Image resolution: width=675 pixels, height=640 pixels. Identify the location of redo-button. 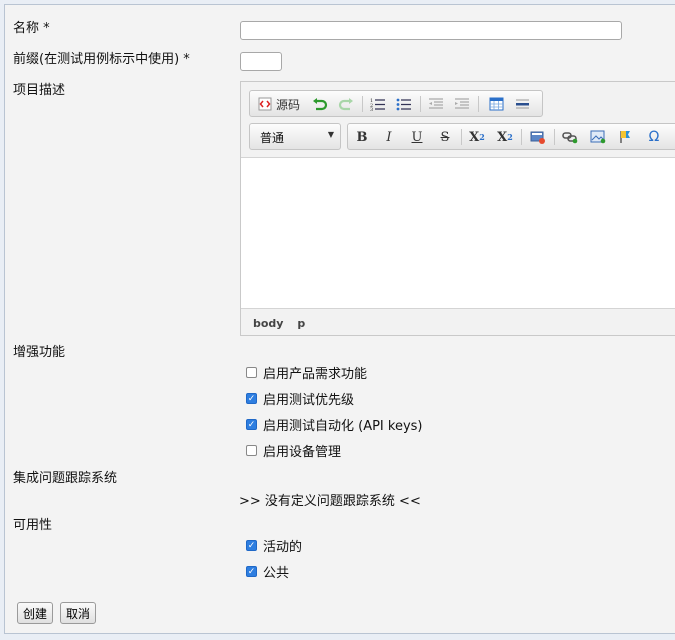
(346, 104).